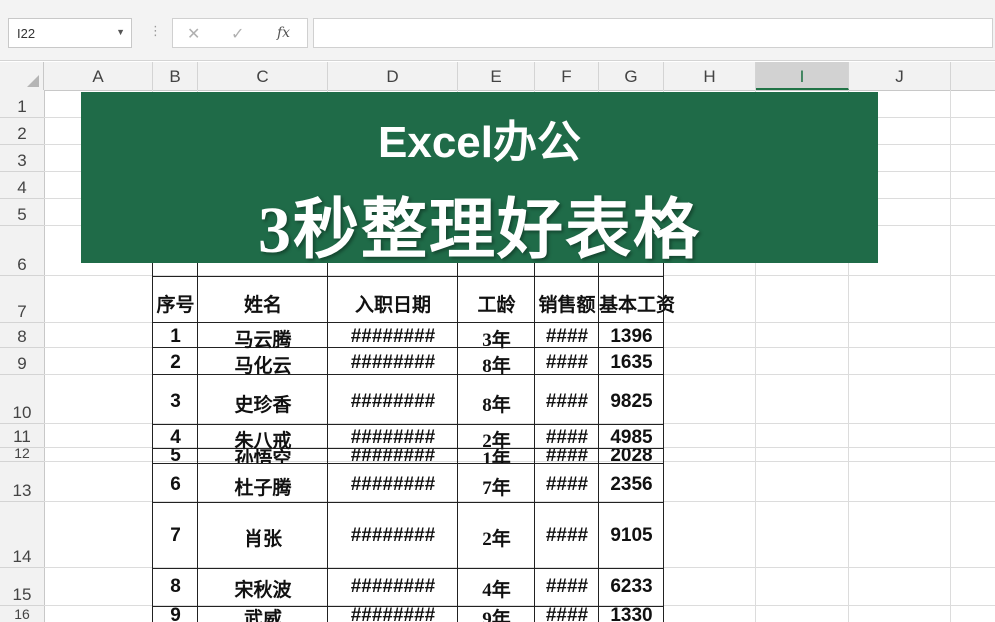 Image resolution: width=995 pixels, height=622 pixels. I want to click on banner-subtitle: 3秒整理好表格, so click(479, 230).